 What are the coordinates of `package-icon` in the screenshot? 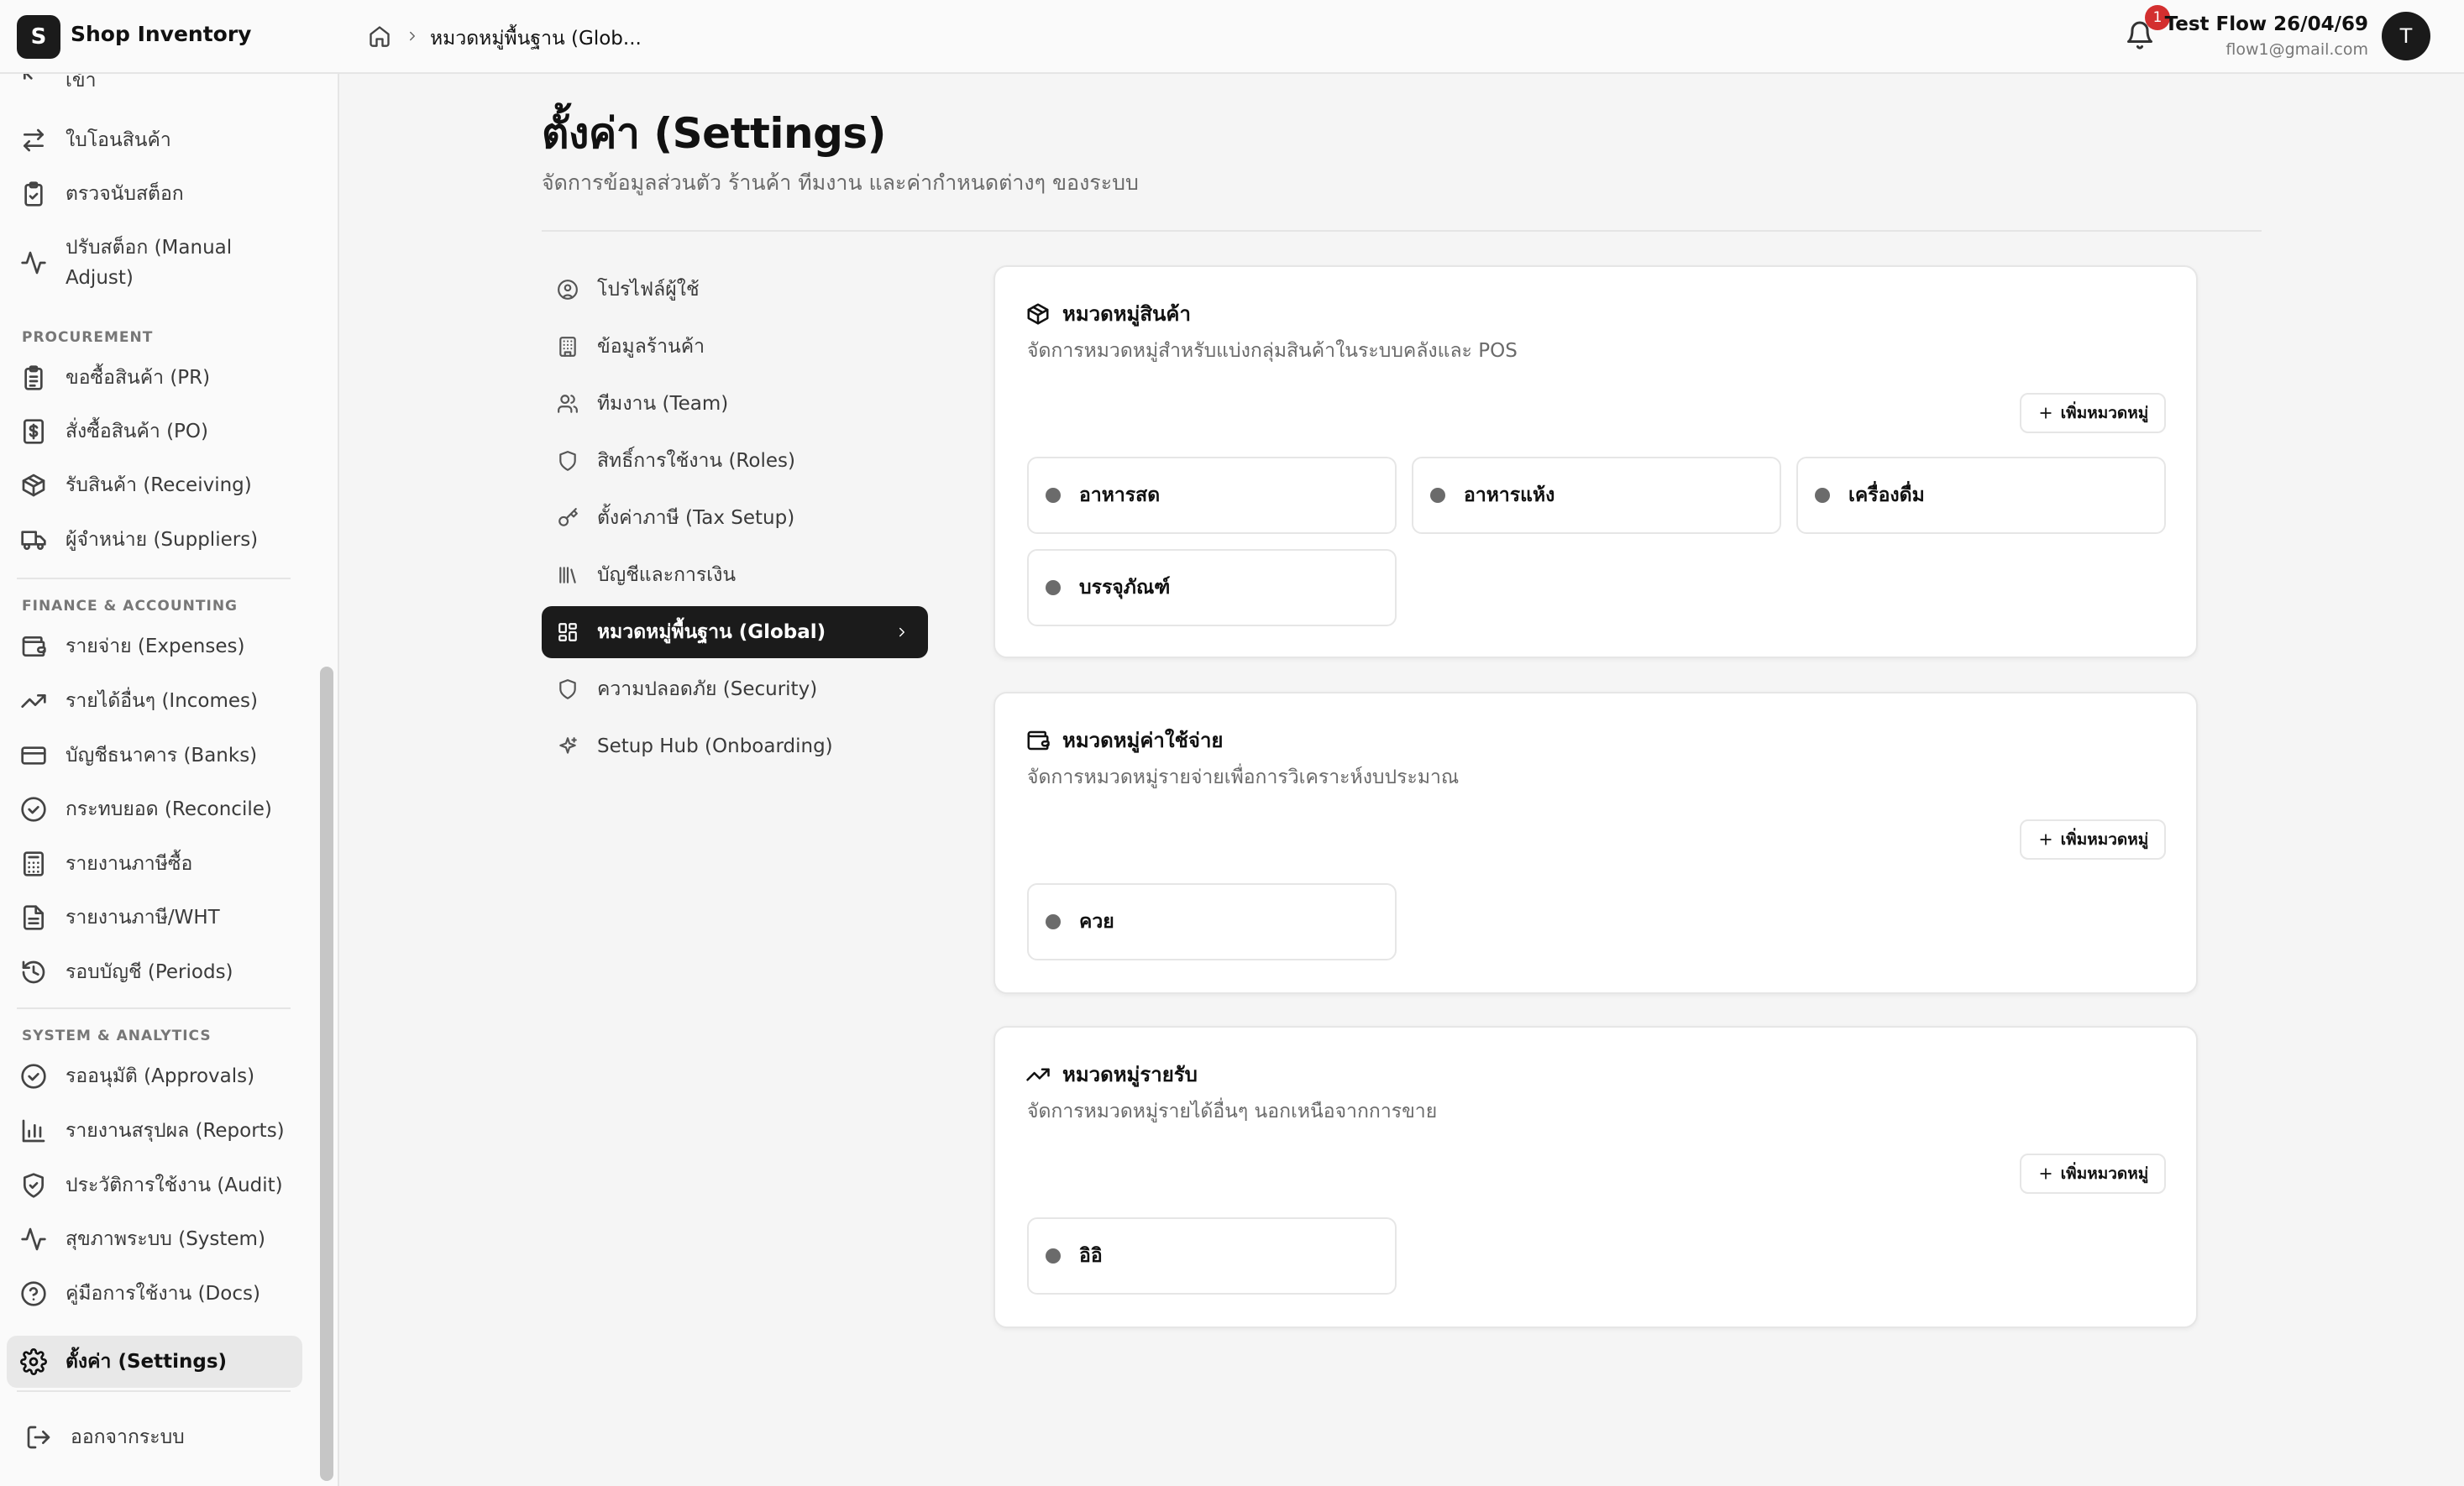 It's located at (33, 485).